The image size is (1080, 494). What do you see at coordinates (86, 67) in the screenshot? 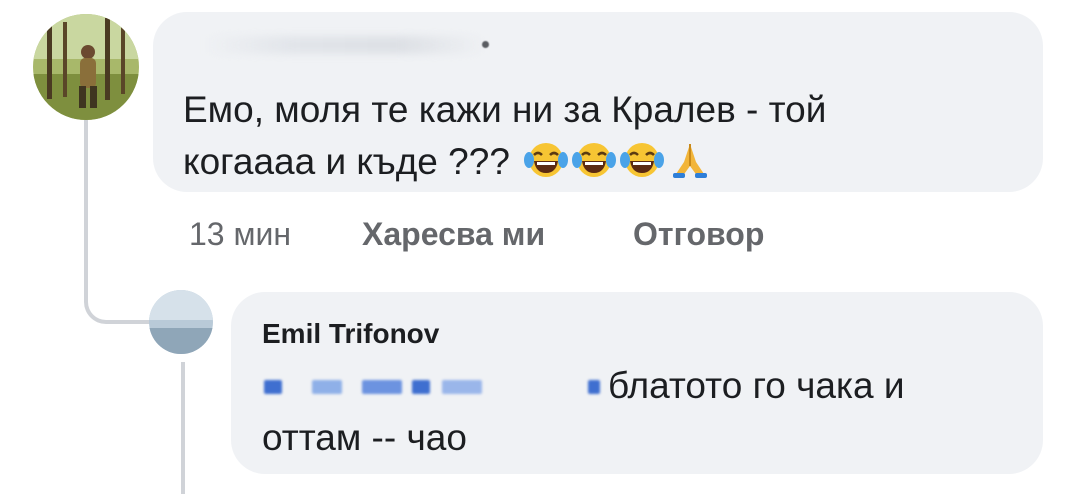
I see `commenter-avatar` at bounding box center [86, 67].